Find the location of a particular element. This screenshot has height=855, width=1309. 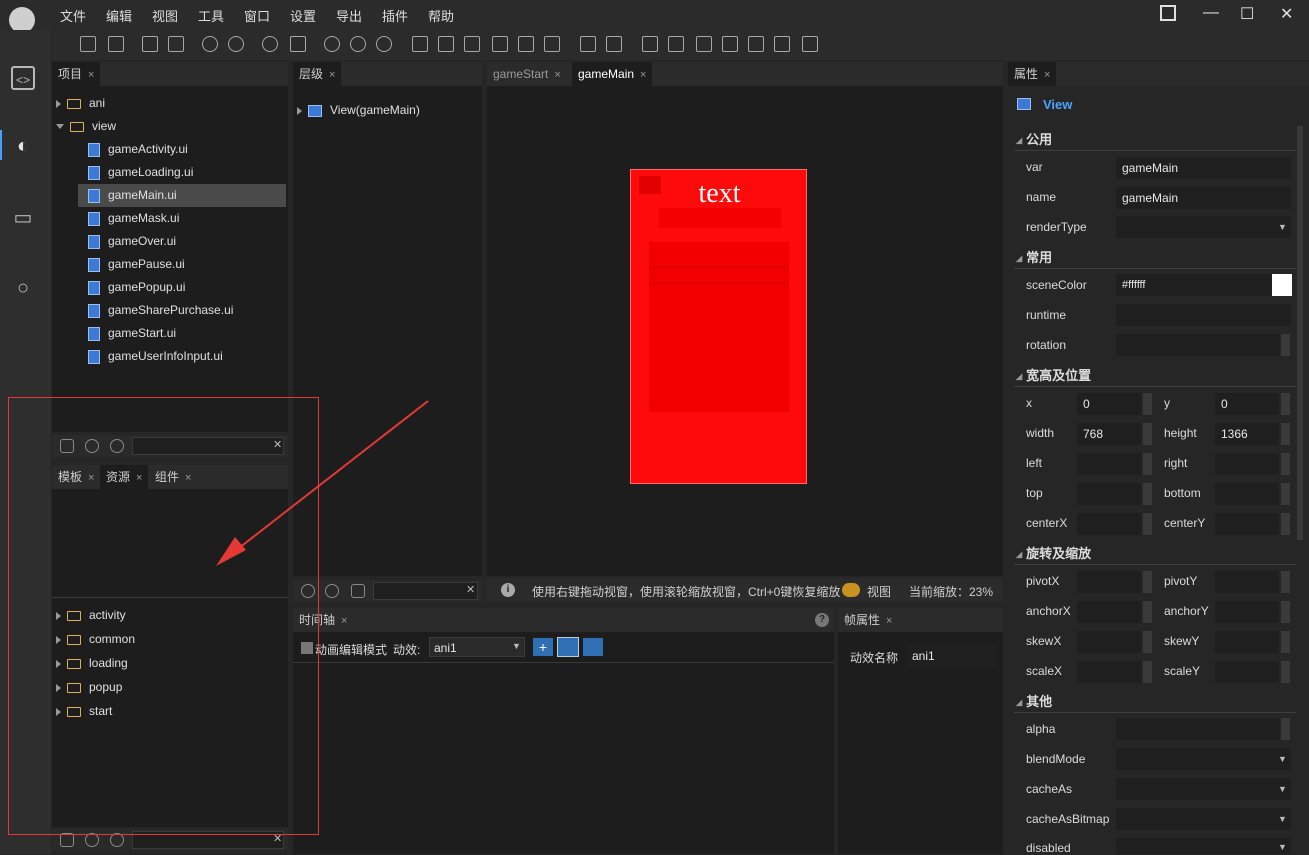

anchory-input is located at coordinates (1247, 612).